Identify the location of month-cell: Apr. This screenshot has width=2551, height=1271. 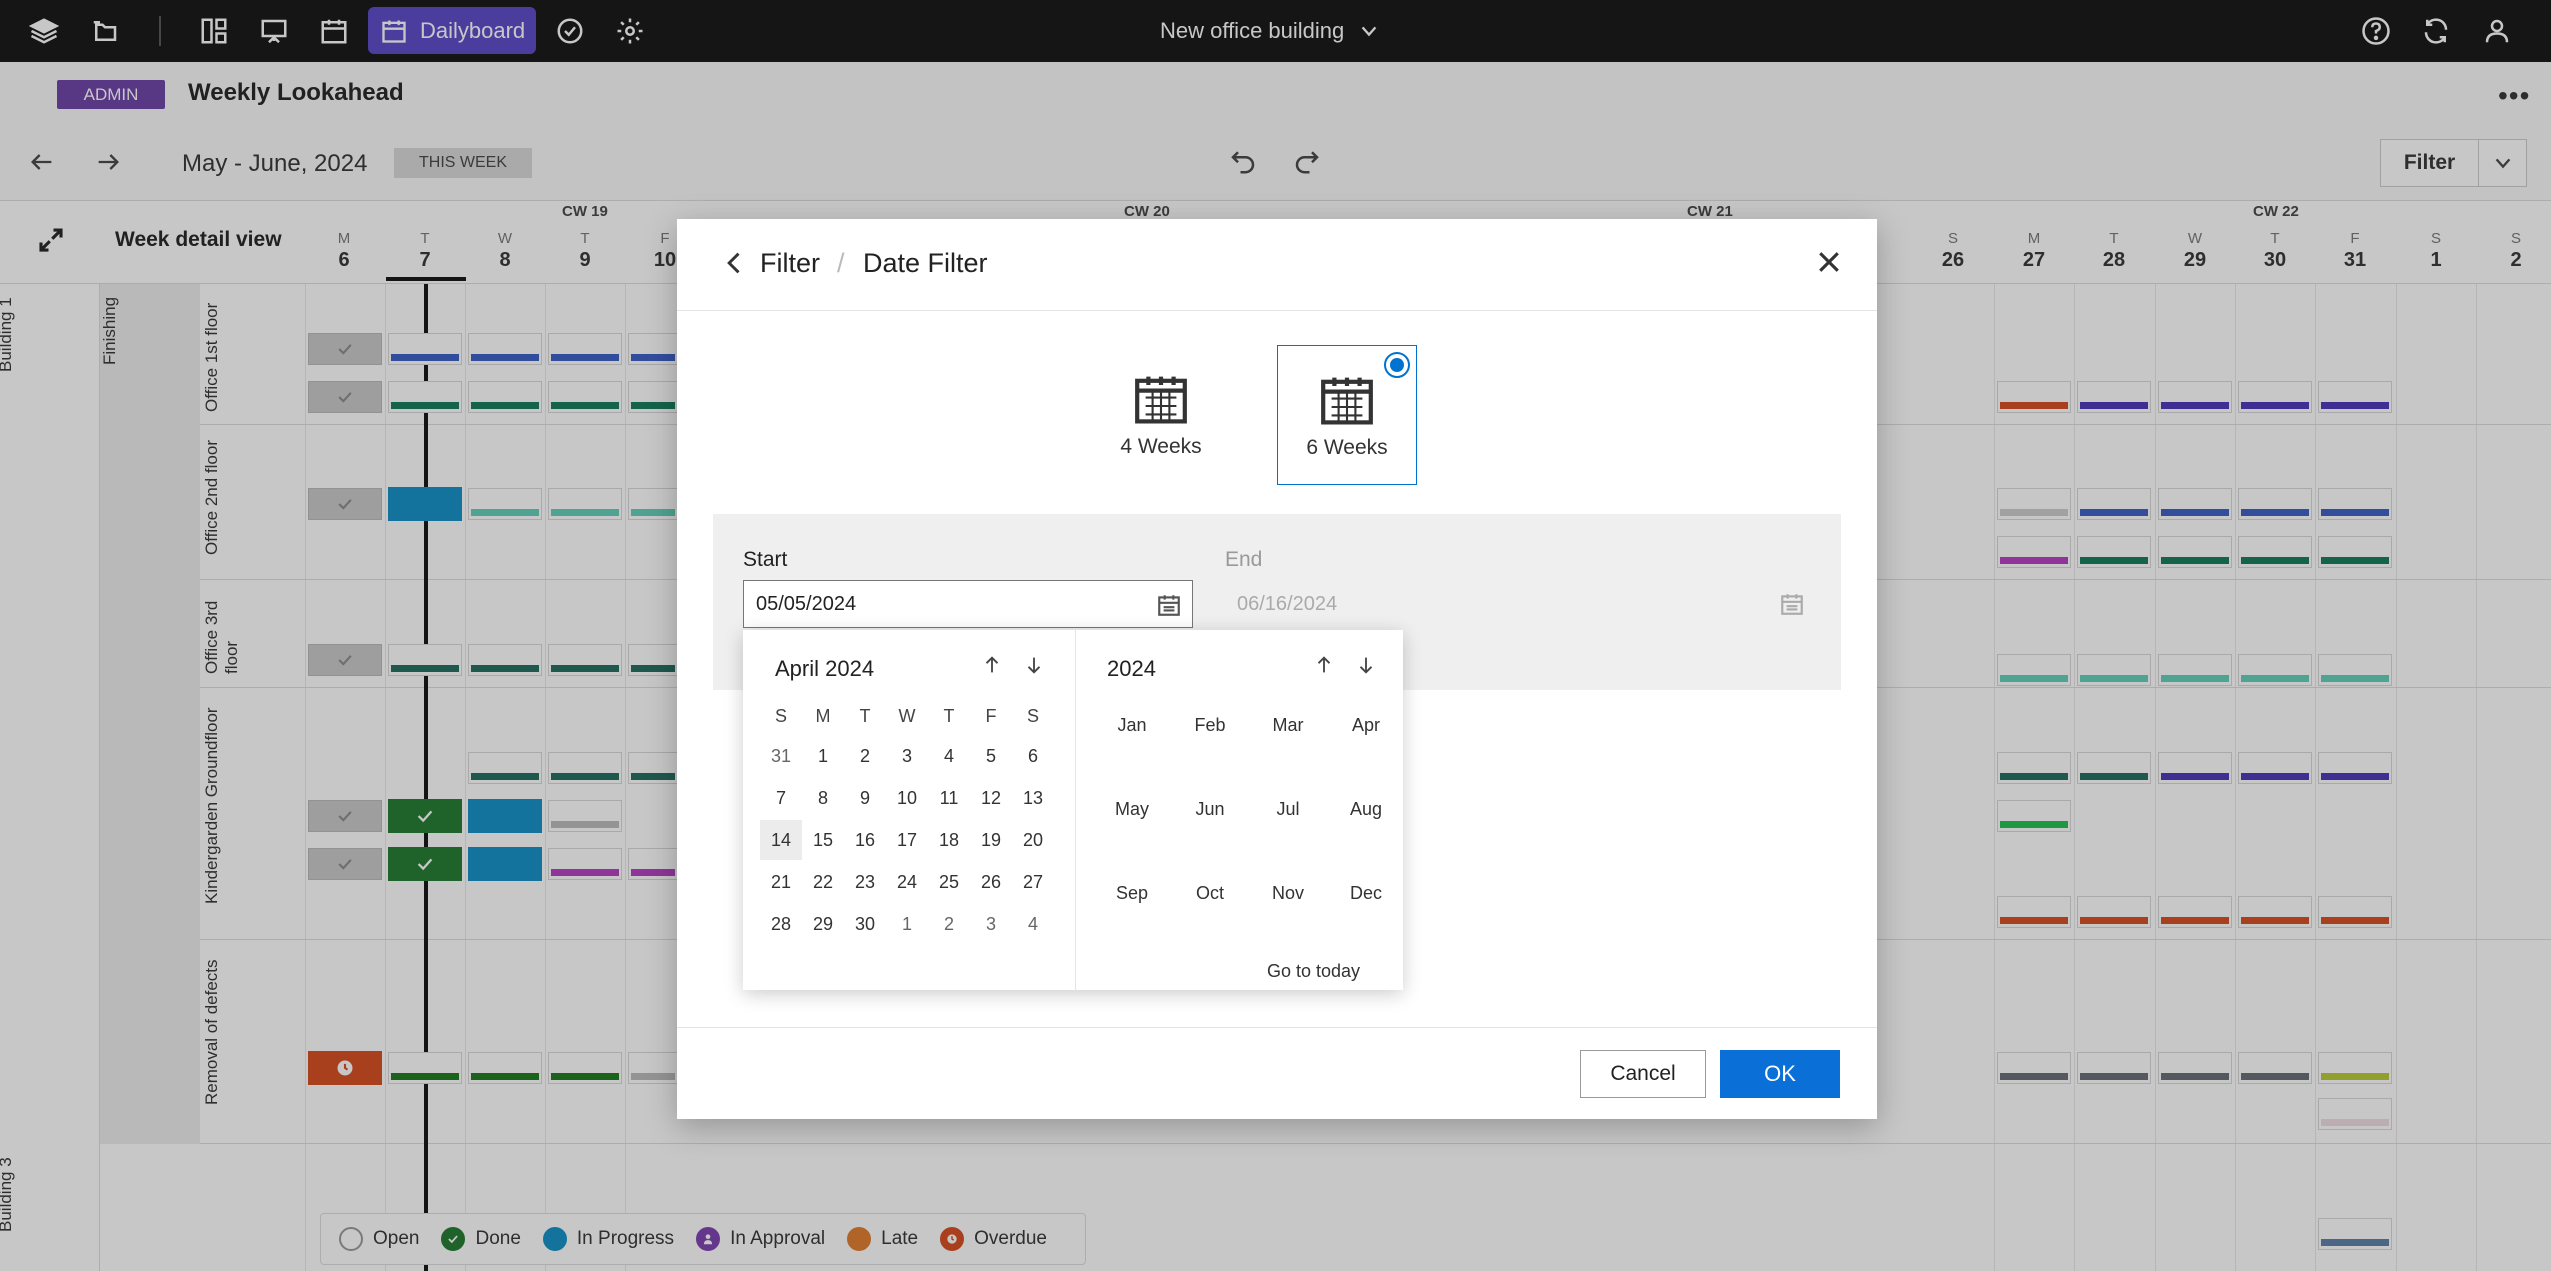
(1366, 725).